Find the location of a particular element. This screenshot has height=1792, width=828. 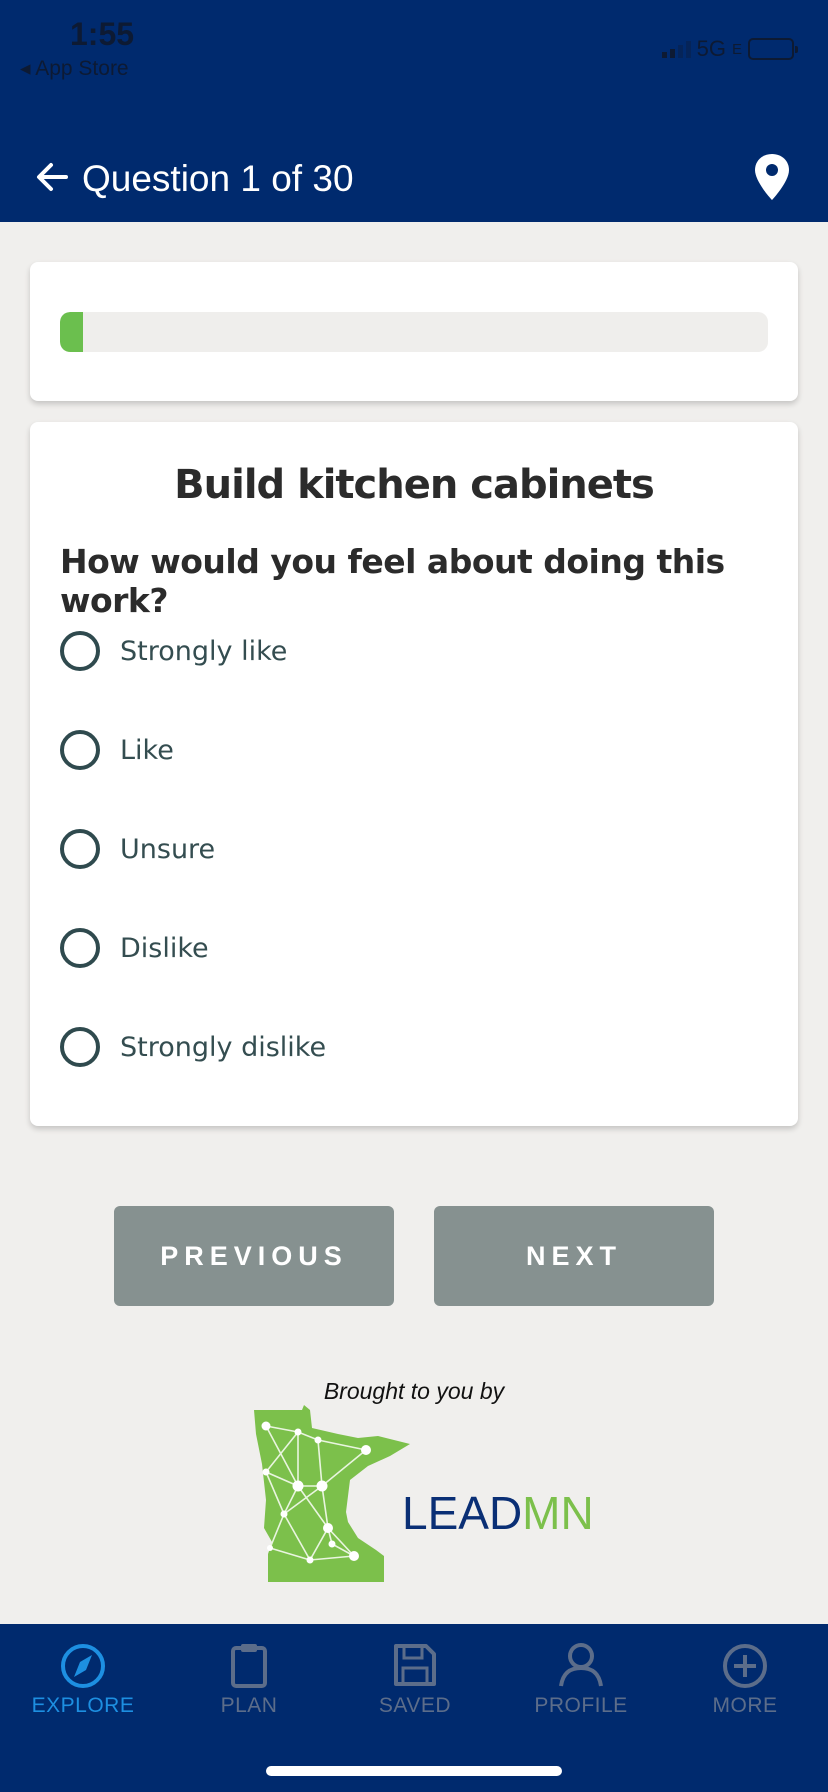

option-label: Like is located at coordinates (147, 750).